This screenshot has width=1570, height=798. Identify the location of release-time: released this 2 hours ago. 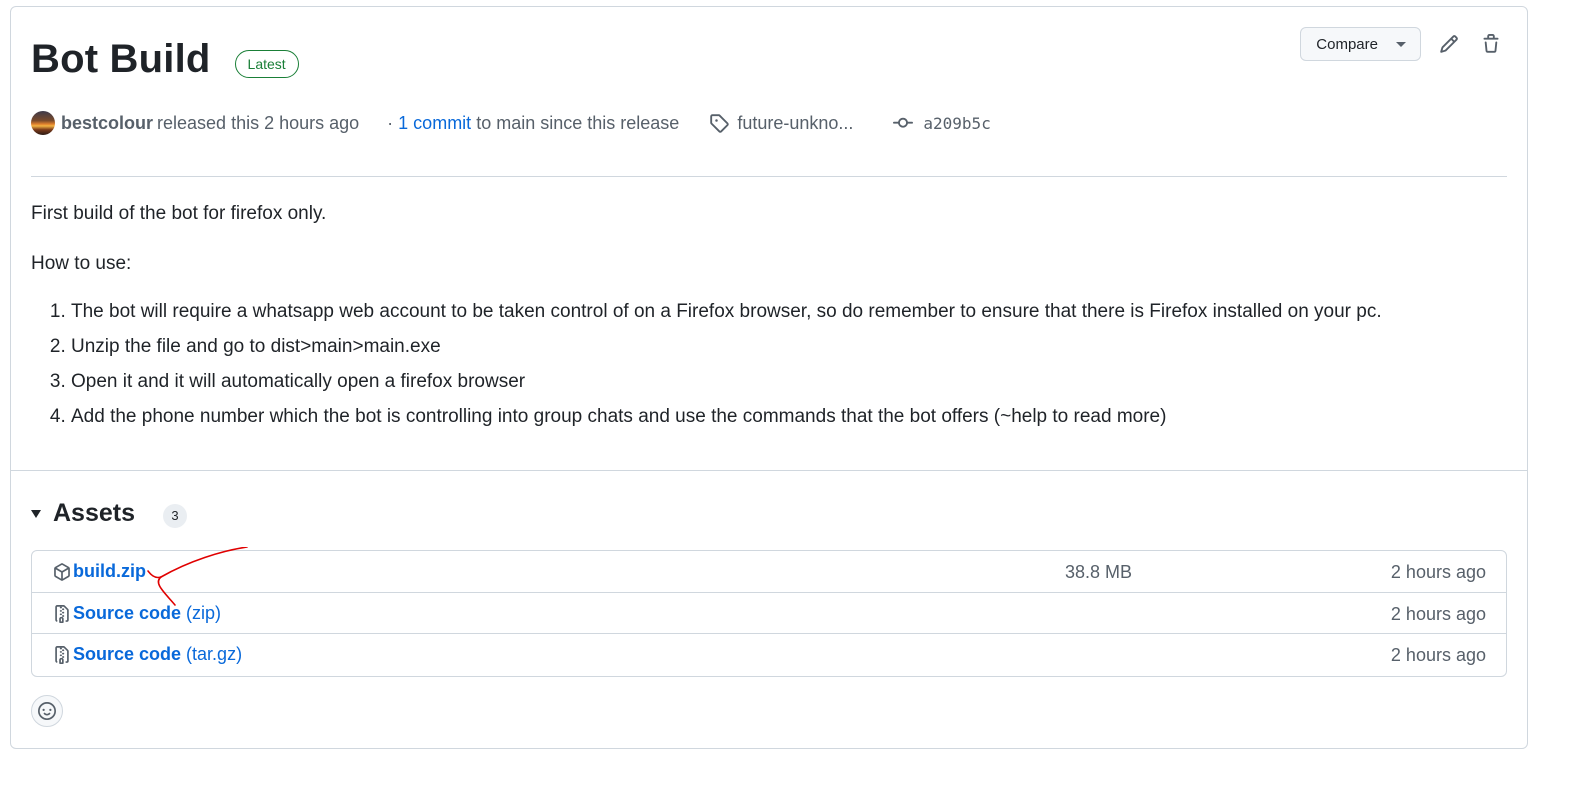
(258, 122).